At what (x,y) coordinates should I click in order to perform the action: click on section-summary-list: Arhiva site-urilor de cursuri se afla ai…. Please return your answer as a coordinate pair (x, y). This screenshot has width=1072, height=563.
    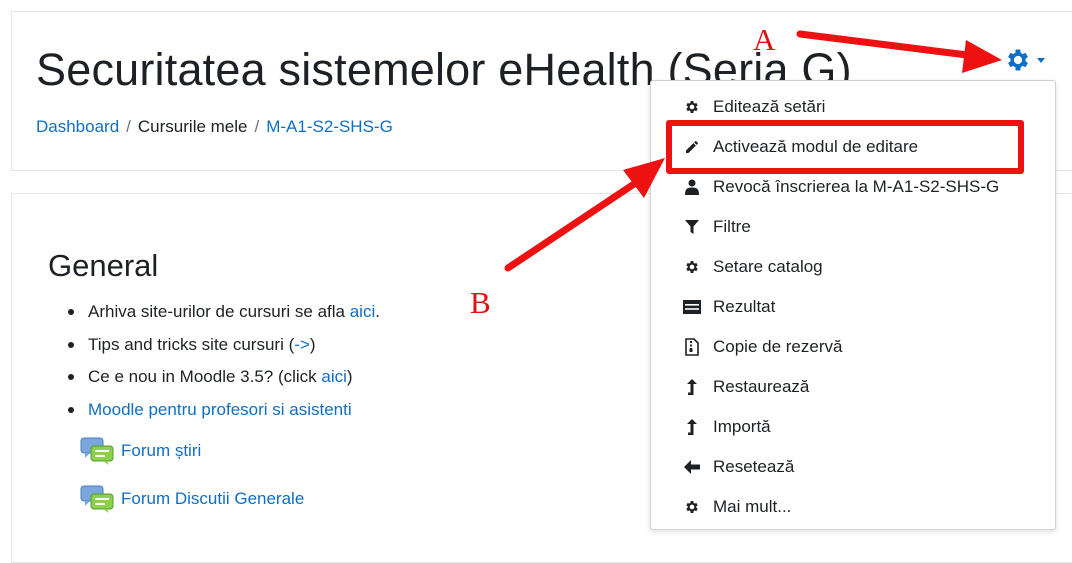
    Looking at the image, I should click on (224, 361).